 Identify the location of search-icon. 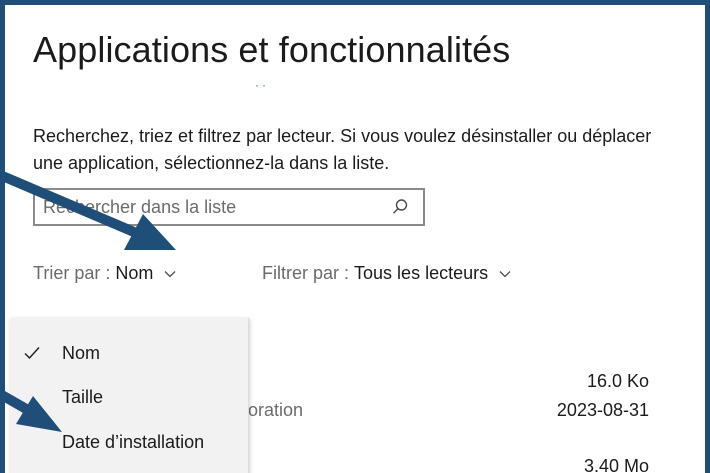
(400, 207).